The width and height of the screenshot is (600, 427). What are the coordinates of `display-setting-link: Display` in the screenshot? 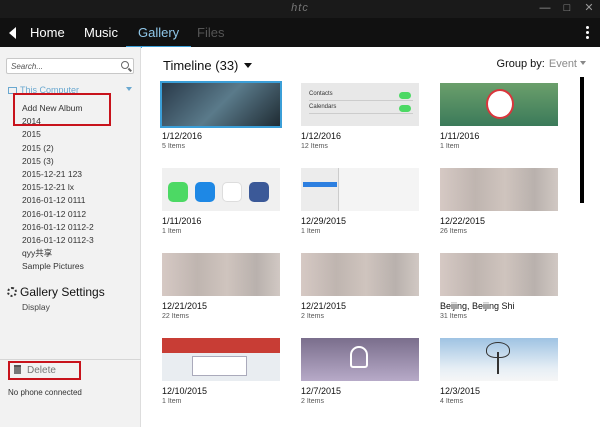 It's located at (36, 307).